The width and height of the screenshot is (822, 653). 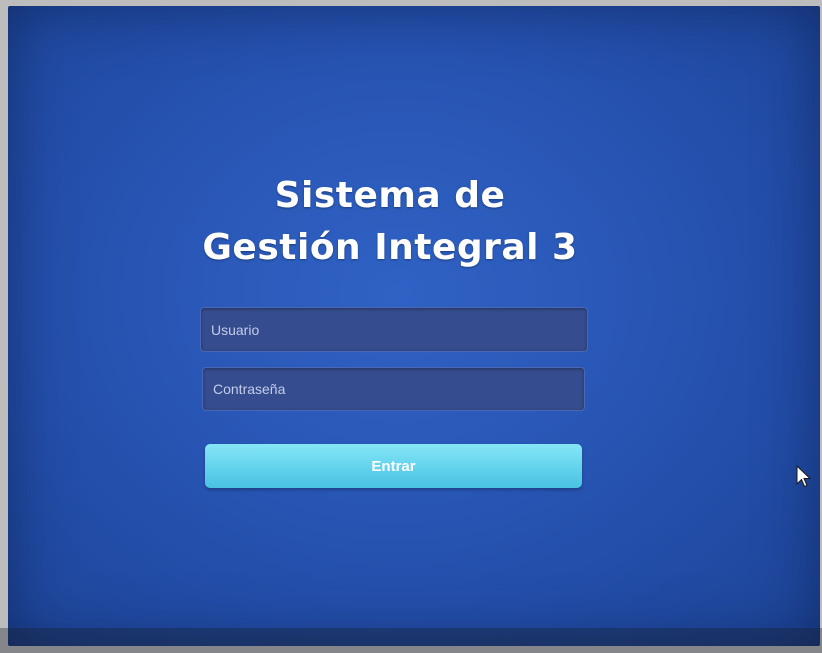 I want to click on title-line-1: Sistema de, so click(x=390, y=195).